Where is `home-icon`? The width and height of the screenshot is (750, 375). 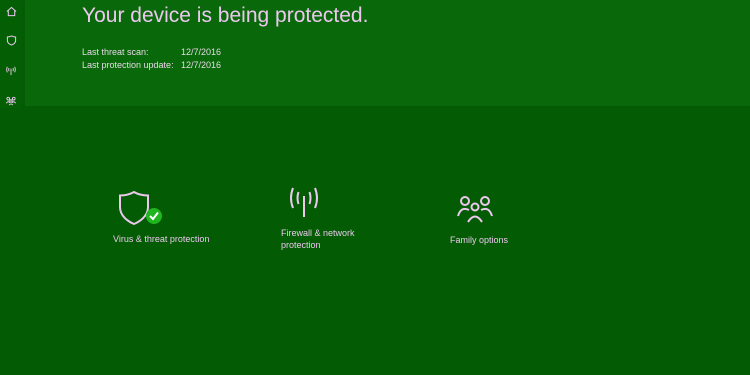 home-icon is located at coordinates (11, 11).